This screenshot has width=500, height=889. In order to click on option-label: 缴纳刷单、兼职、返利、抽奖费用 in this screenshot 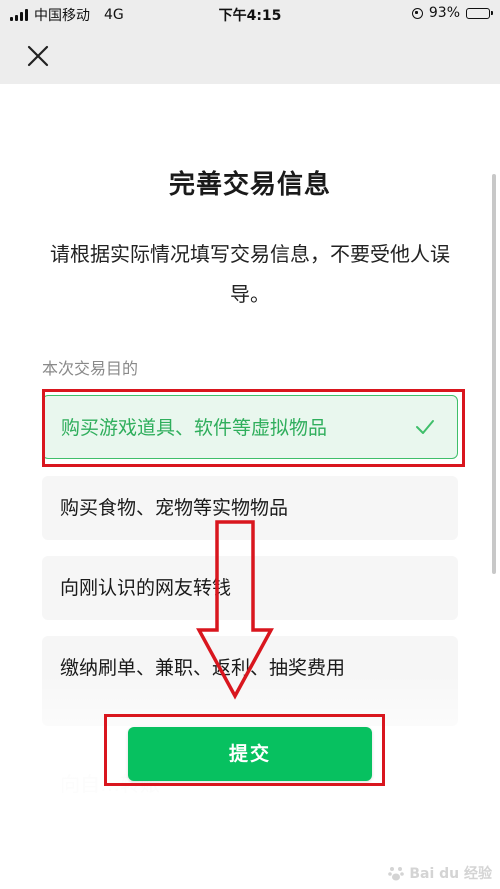, I will do `click(203, 668)`.